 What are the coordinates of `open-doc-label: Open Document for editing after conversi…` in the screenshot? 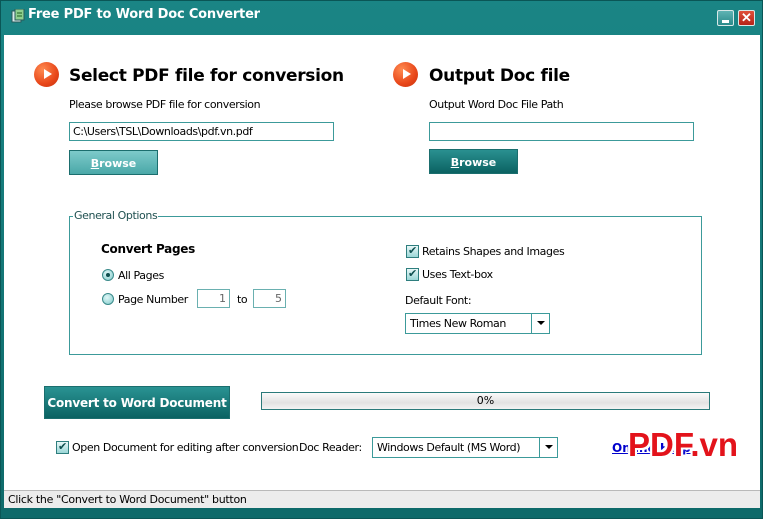 It's located at (185, 447).